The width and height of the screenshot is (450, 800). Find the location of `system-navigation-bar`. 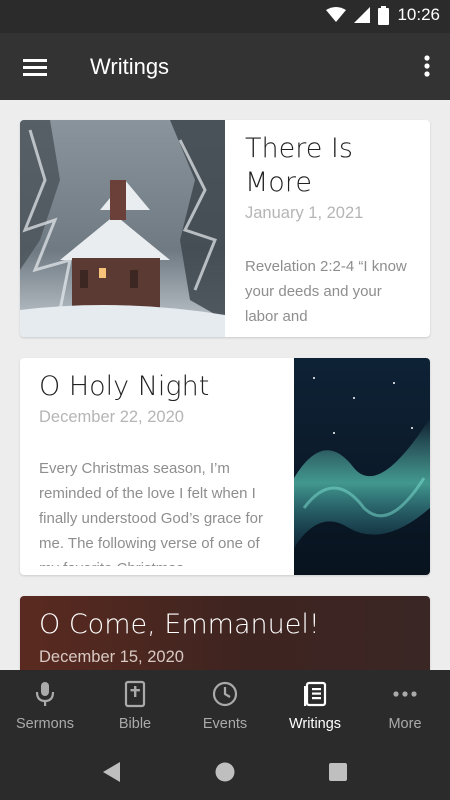

system-navigation-bar is located at coordinates (225, 772).